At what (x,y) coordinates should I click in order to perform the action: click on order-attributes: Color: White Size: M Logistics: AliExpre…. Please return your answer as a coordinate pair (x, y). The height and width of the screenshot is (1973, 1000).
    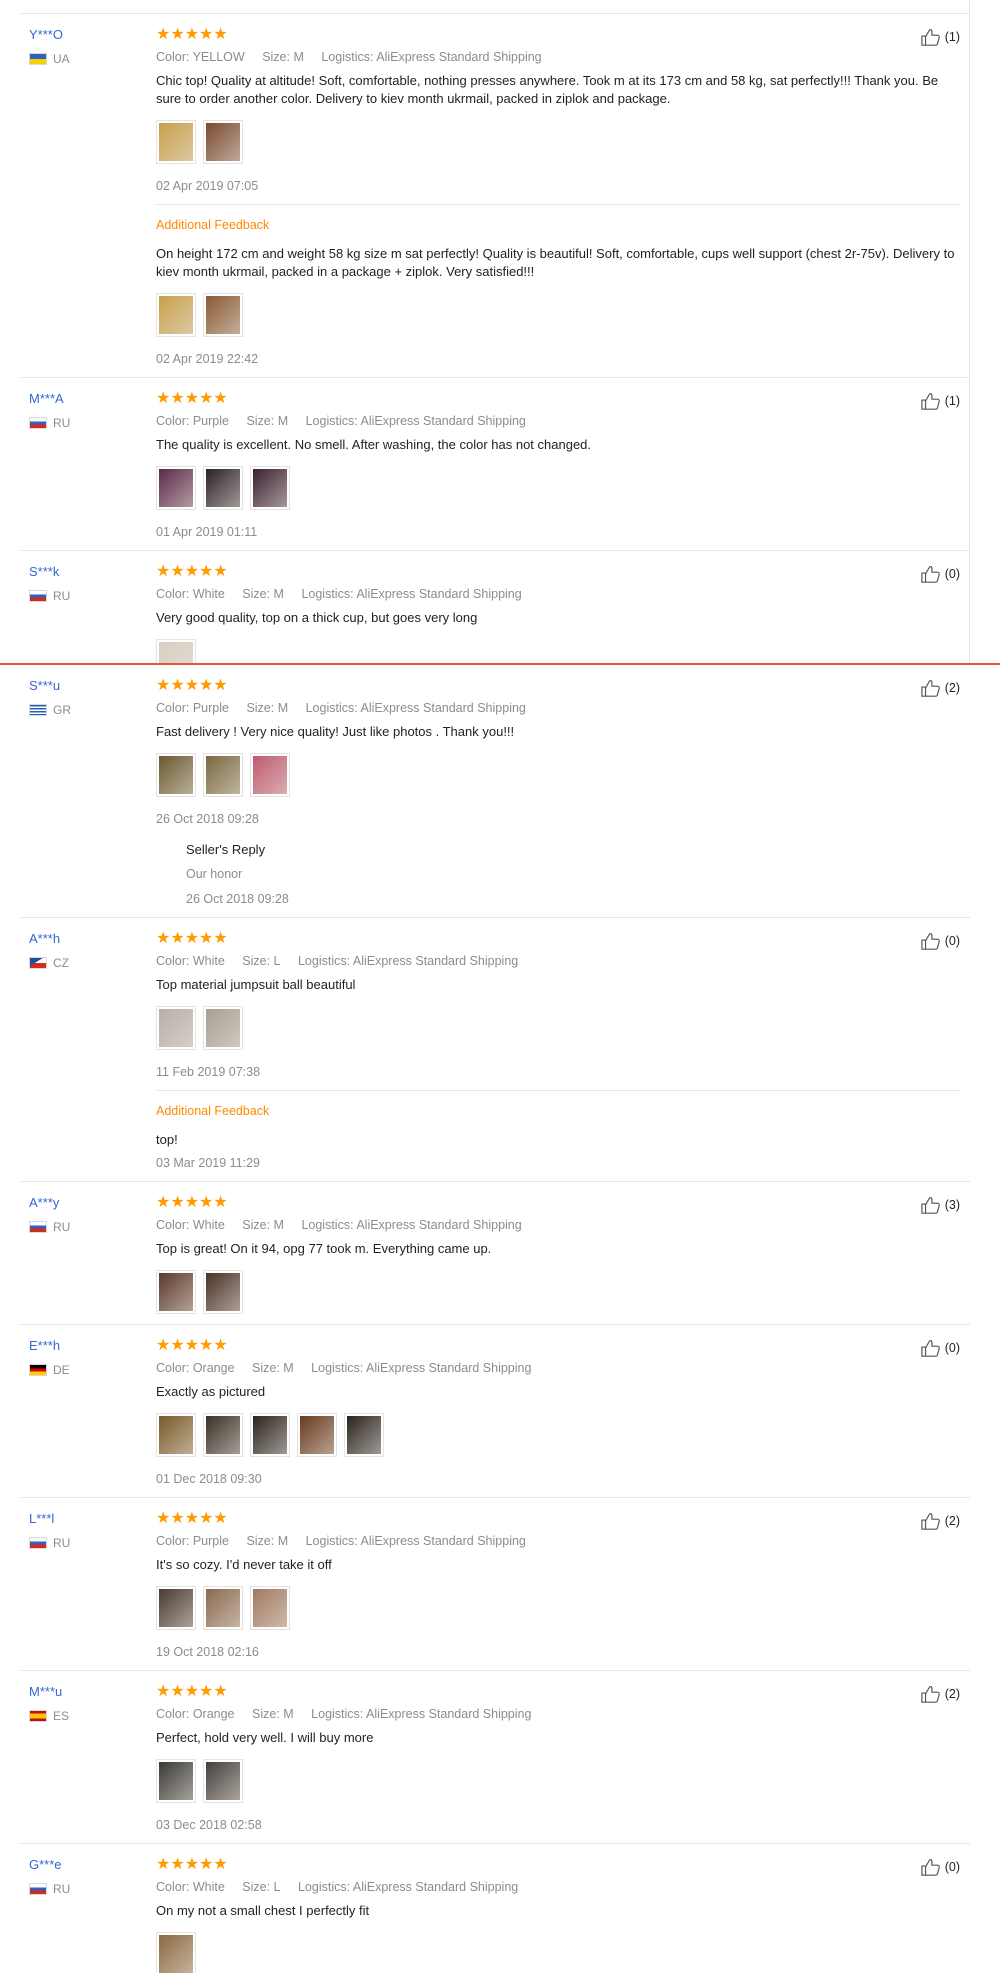
    Looking at the image, I should click on (558, 1225).